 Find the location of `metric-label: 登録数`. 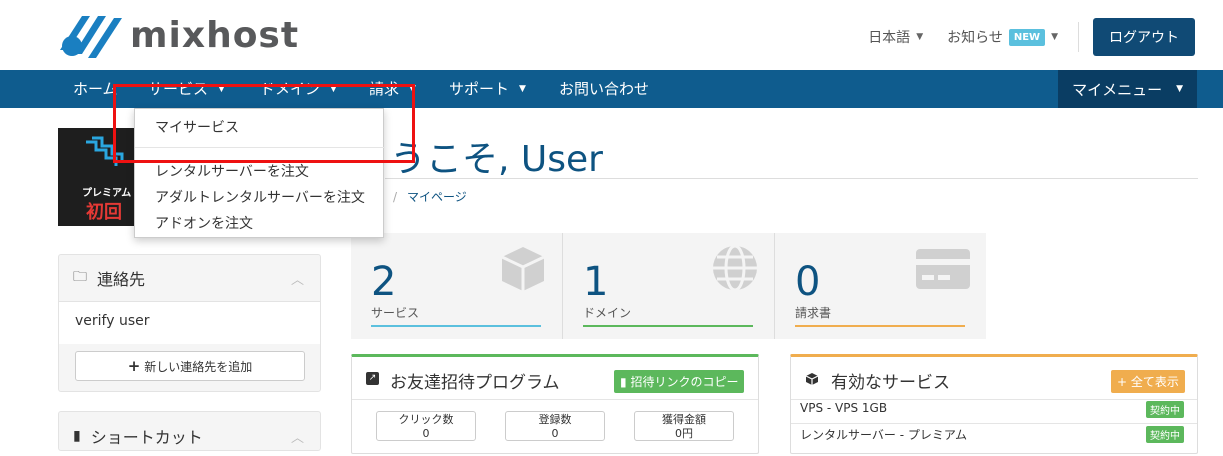

metric-label: 登録数 is located at coordinates (555, 419).